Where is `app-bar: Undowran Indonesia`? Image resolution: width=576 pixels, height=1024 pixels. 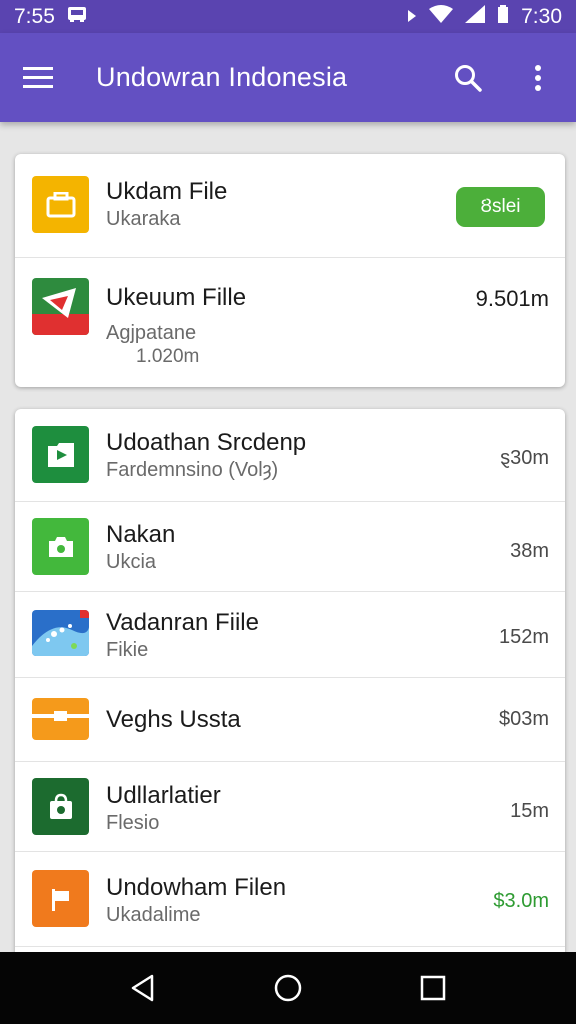 app-bar: Undowran Indonesia is located at coordinates (288, 77).